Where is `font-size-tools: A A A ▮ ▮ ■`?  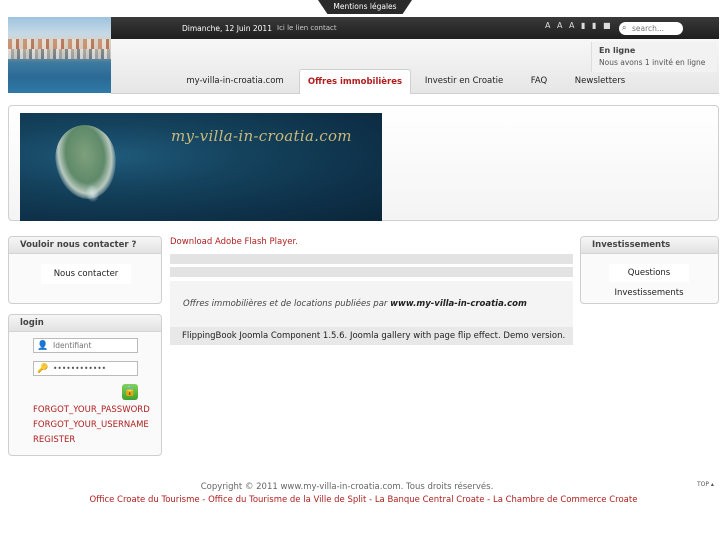 font-size-tools: A A A ▮ ▮ ■ is located at coordinates (579, 25).